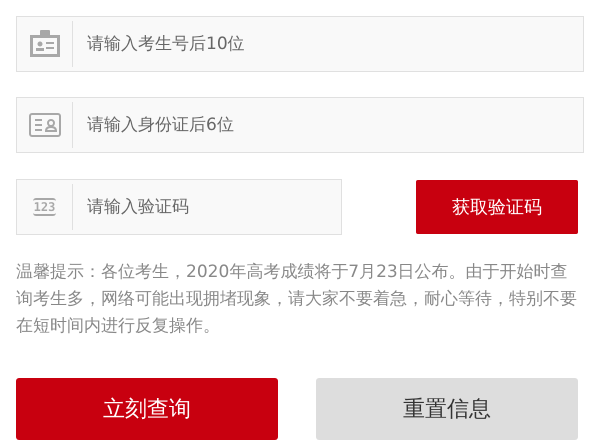 The height and width of the screenshot is (442, 594). Describe the element at coordinates (44, 44) in the screenshot. I see `badge-icon` at that location.